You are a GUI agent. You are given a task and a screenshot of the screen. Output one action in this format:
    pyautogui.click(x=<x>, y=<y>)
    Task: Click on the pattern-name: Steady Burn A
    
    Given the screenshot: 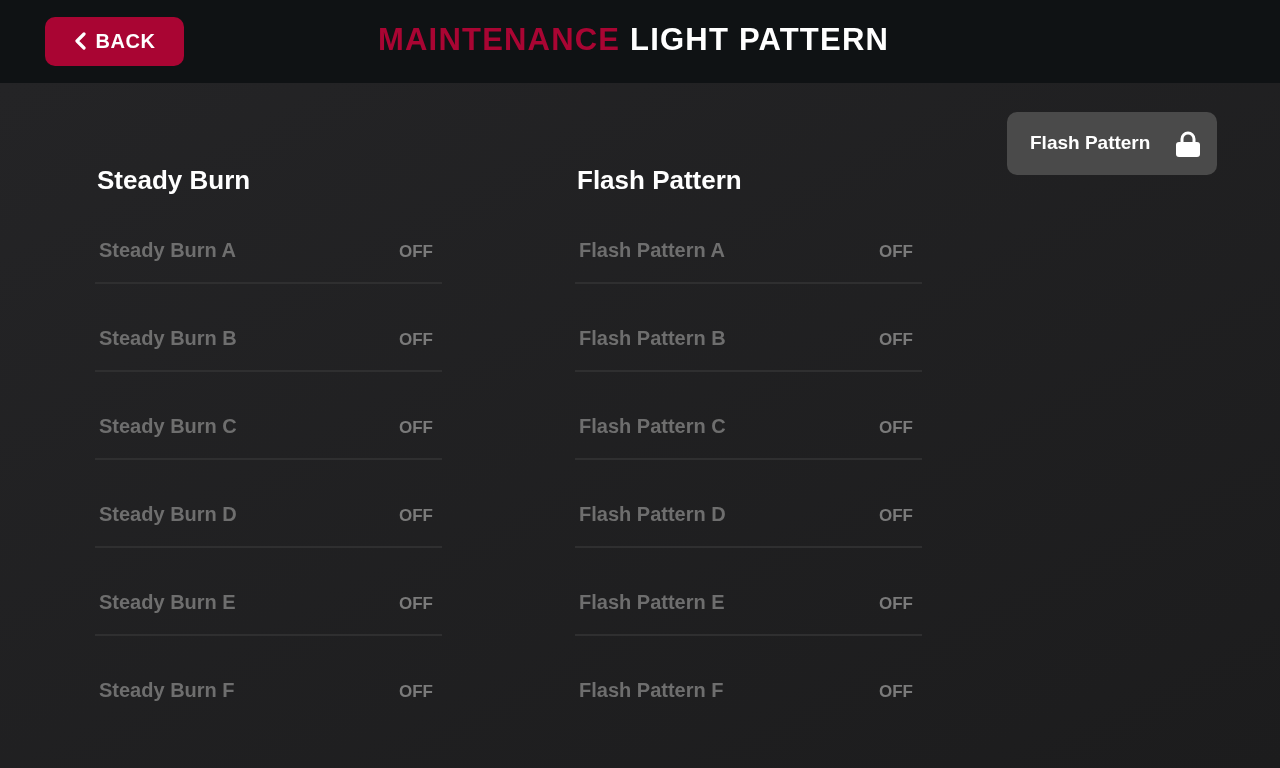 What is the action you would take?
    pyautogui.click(x=168, y=250)
    